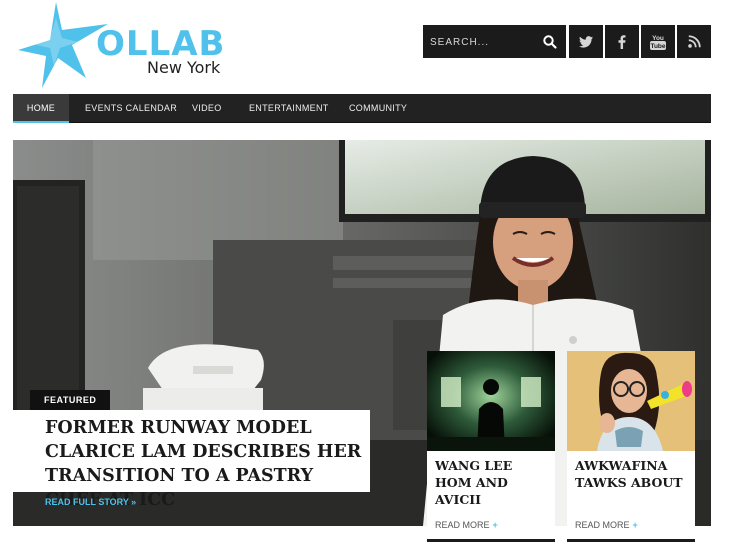 The image size is (739, 554). Describe the element at coordinates (494, 482) in the screenshot. I see `card-title: WANG LEE HOM AND AVICII` at that location.